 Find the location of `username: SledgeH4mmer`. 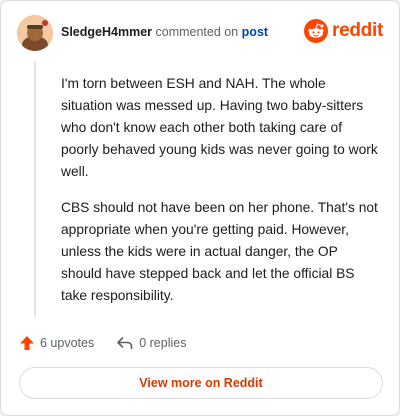

username: SledgeH4mmer is located at coordinates (106, 32).